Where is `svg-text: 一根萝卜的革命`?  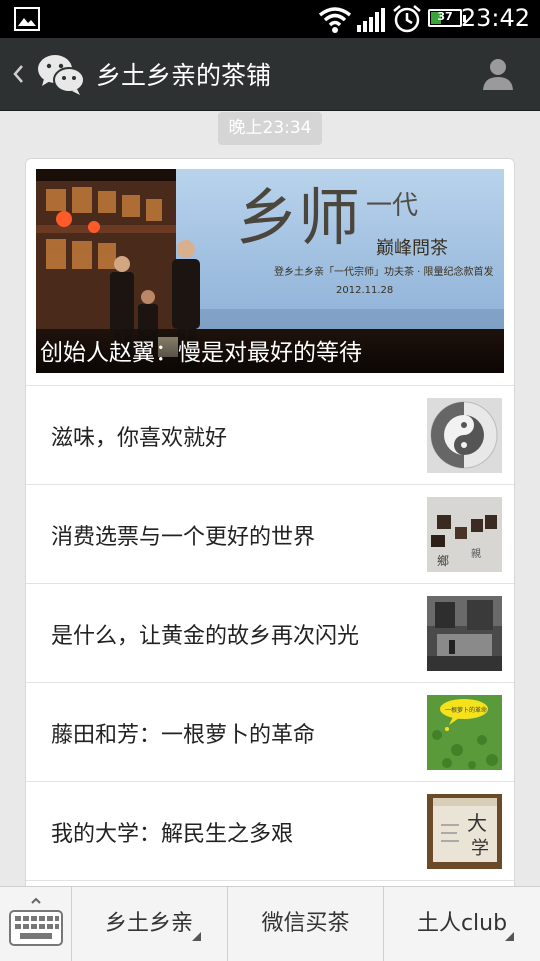
svg-text: 一根萝卜的革命 is located at coordinates (466, 710).